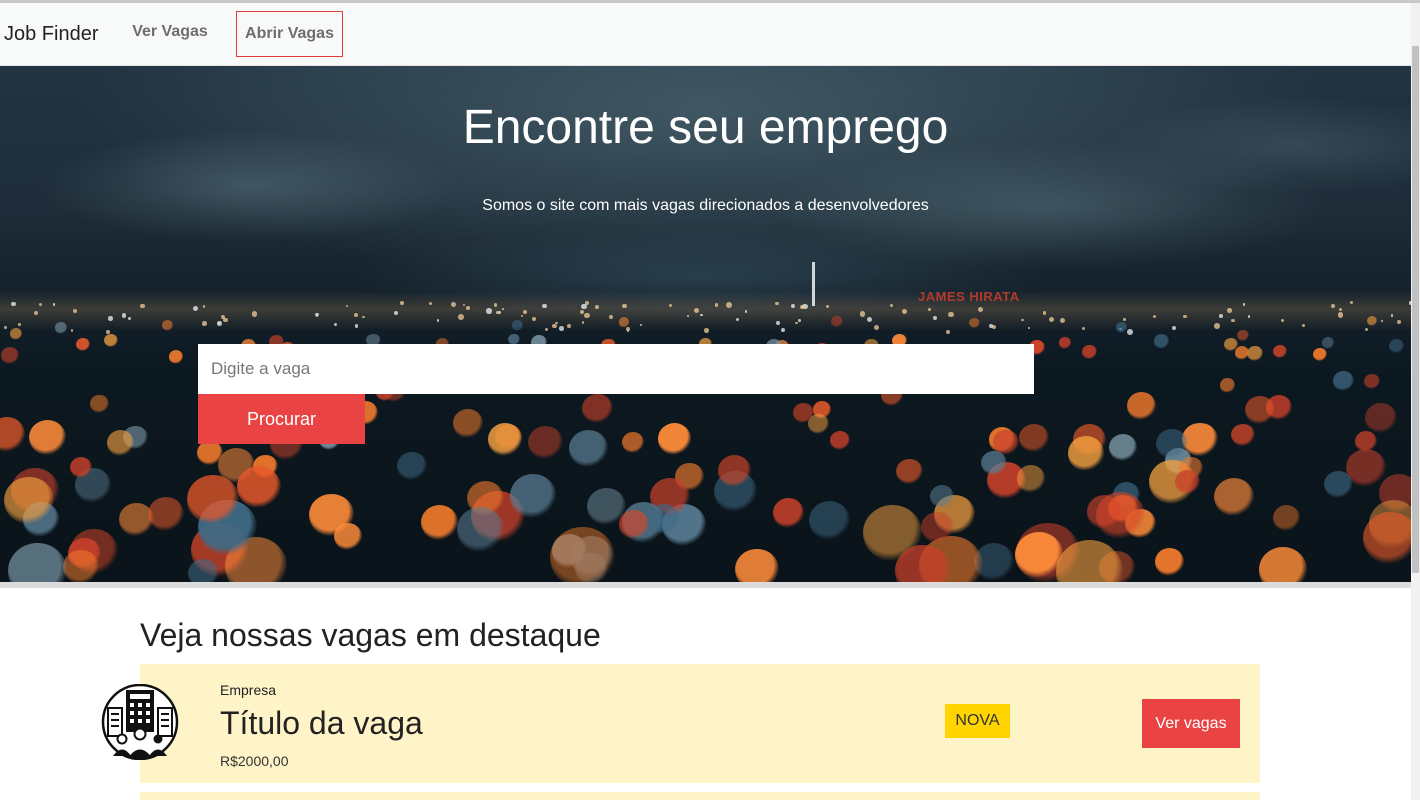 Image resolution: width=1420 pixels, height=800 pixels. What do you see at coordinates (1191, 723) in the screenshot?
I see `view-jobs-button: Ver vagas` at bounding box center [1191, 723].